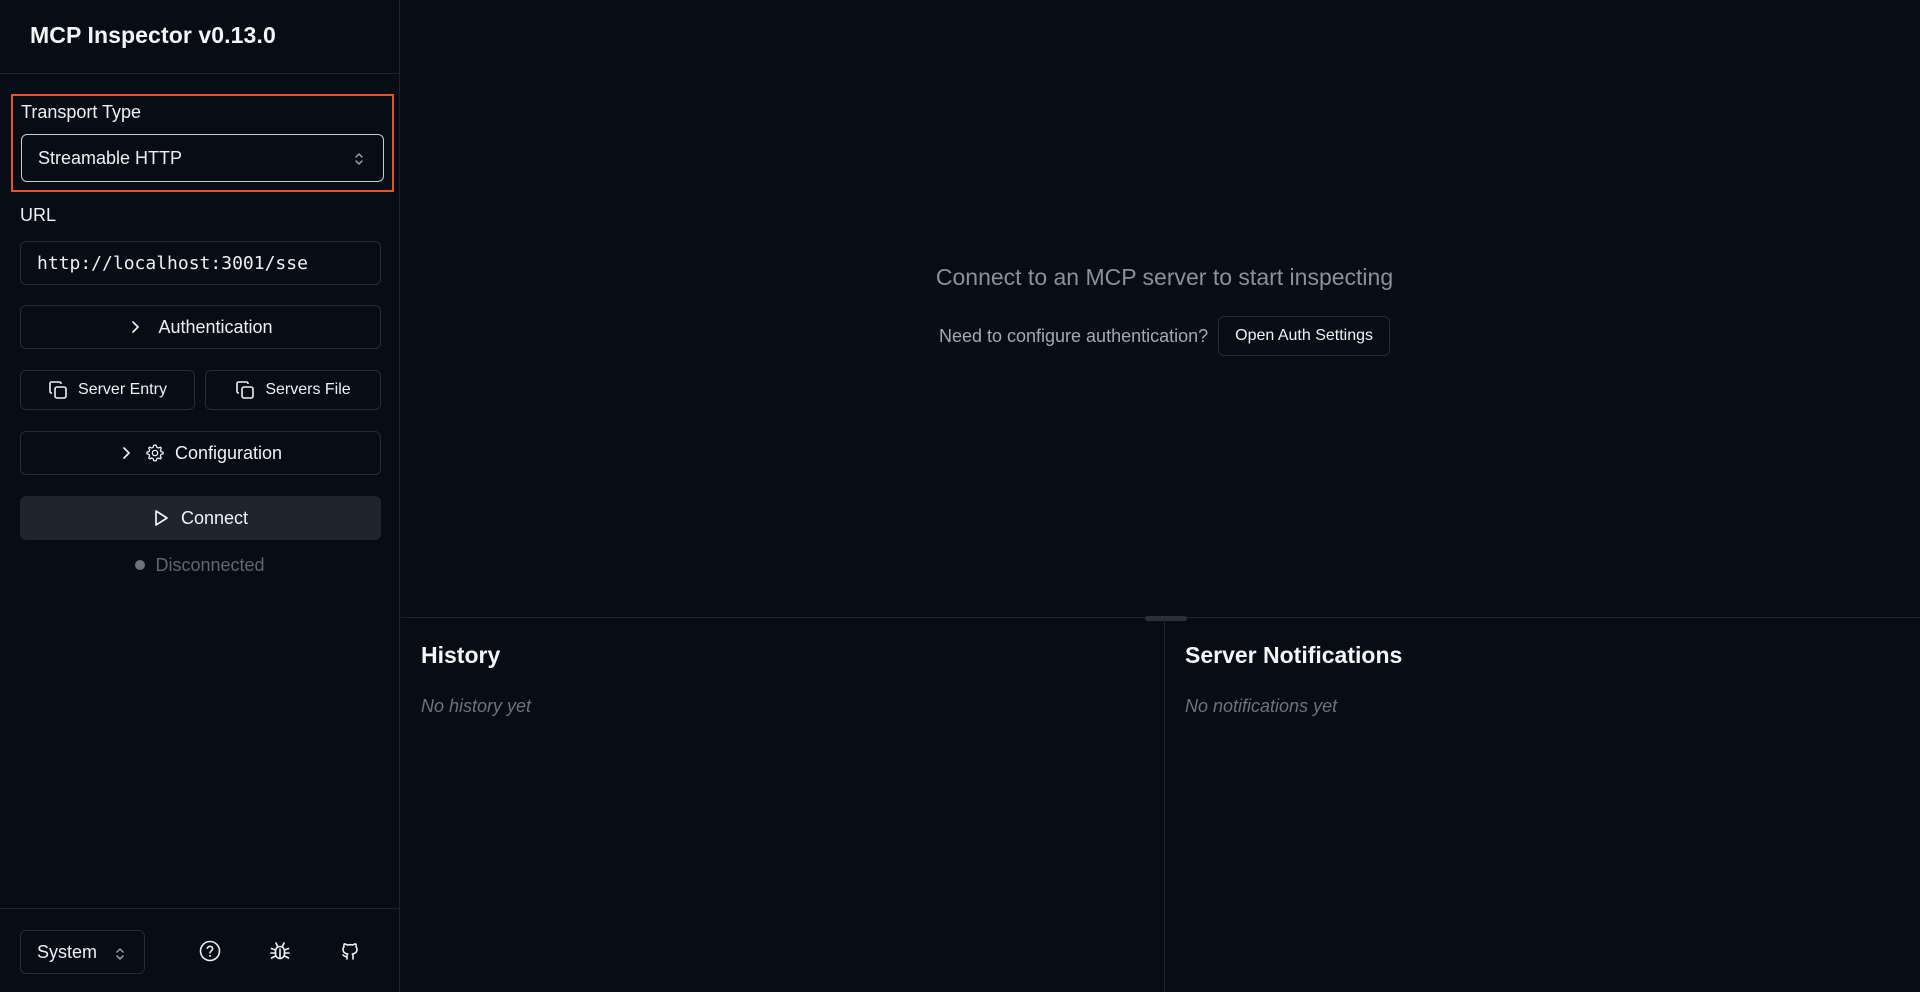 The width and height of the screenshot is (1920, 992). I want to click on url-label: URL, so click(38, 215).